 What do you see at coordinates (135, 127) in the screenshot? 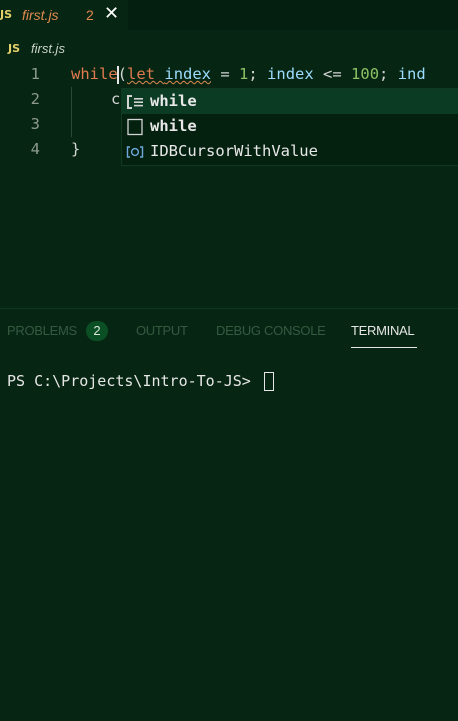
I see `keyword-icon` at bounding box center [135, 127].